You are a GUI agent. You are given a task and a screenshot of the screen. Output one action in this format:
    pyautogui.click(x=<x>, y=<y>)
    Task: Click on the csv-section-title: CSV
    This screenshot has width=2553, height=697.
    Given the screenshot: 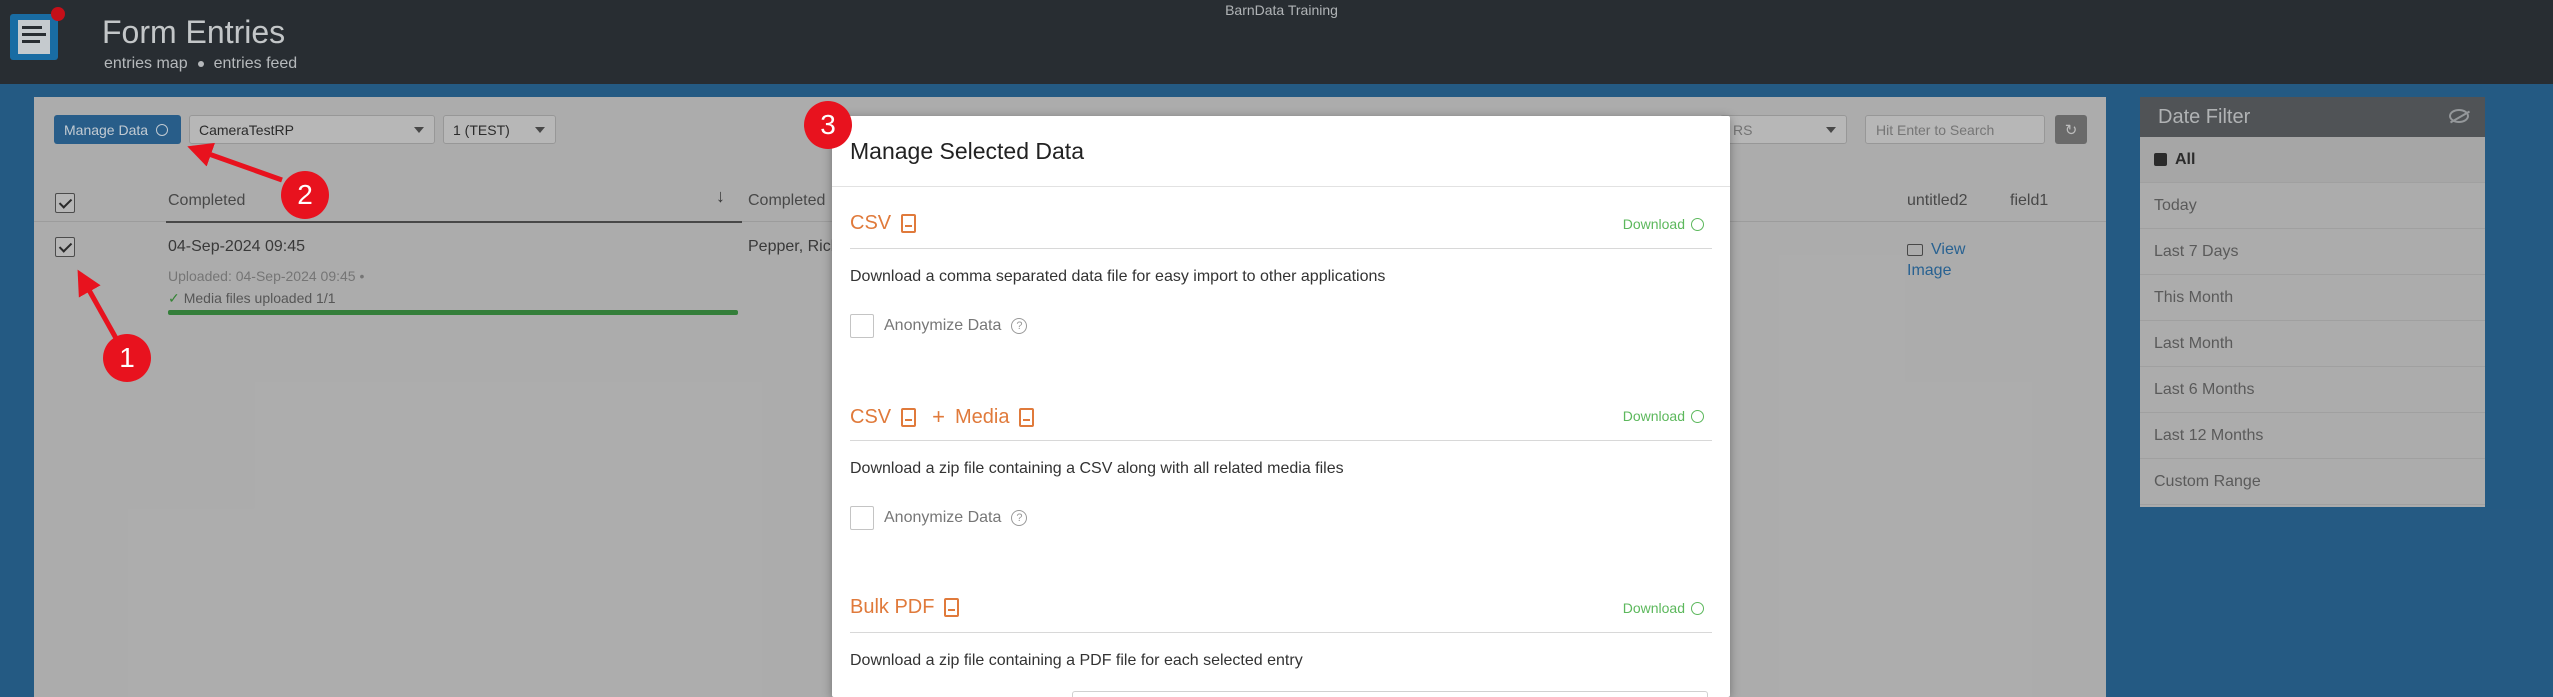 What is the action you would take?
    pyautogui.click(x=883, y=223)
    